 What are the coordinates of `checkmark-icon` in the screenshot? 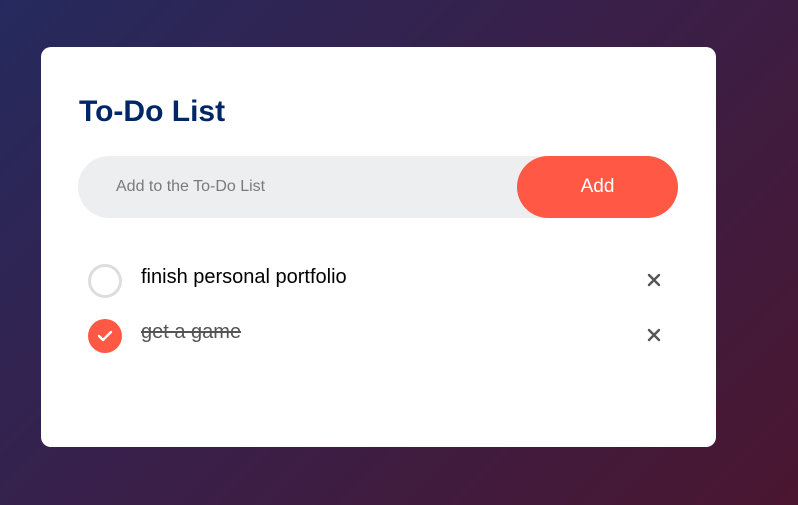 It's located at (105, 336).